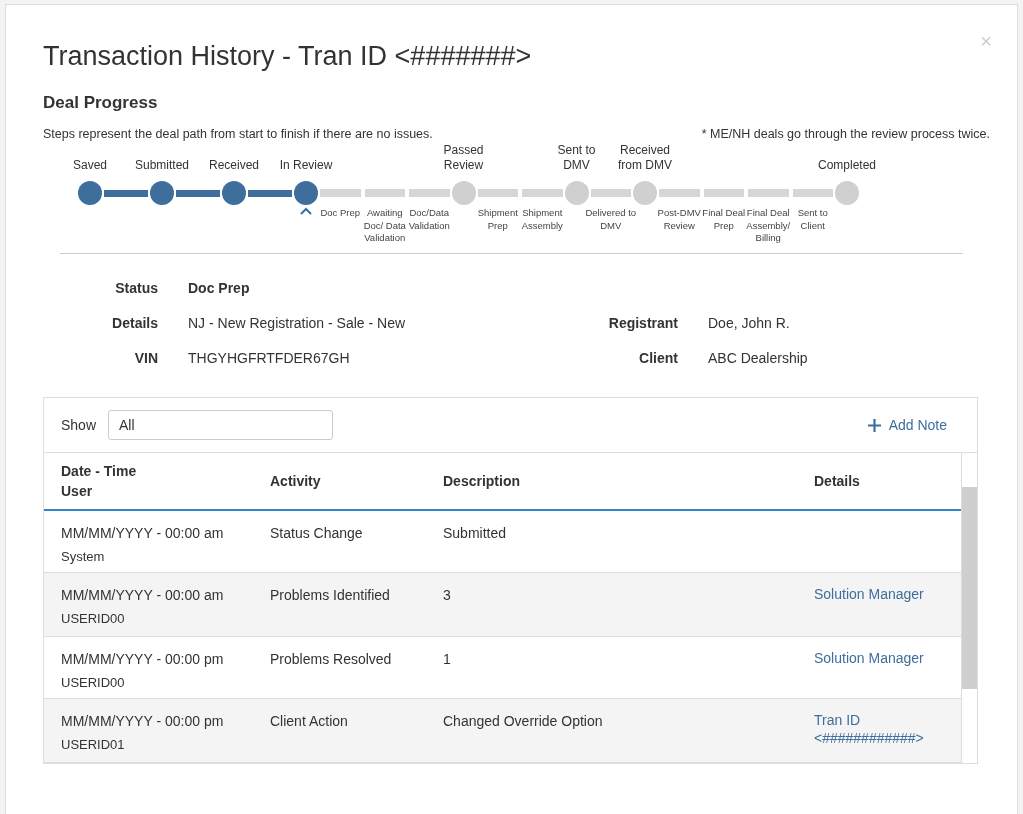  Describe the element at coordinates (306, 211) in the screenshot. I see `caret-icon` at that location.